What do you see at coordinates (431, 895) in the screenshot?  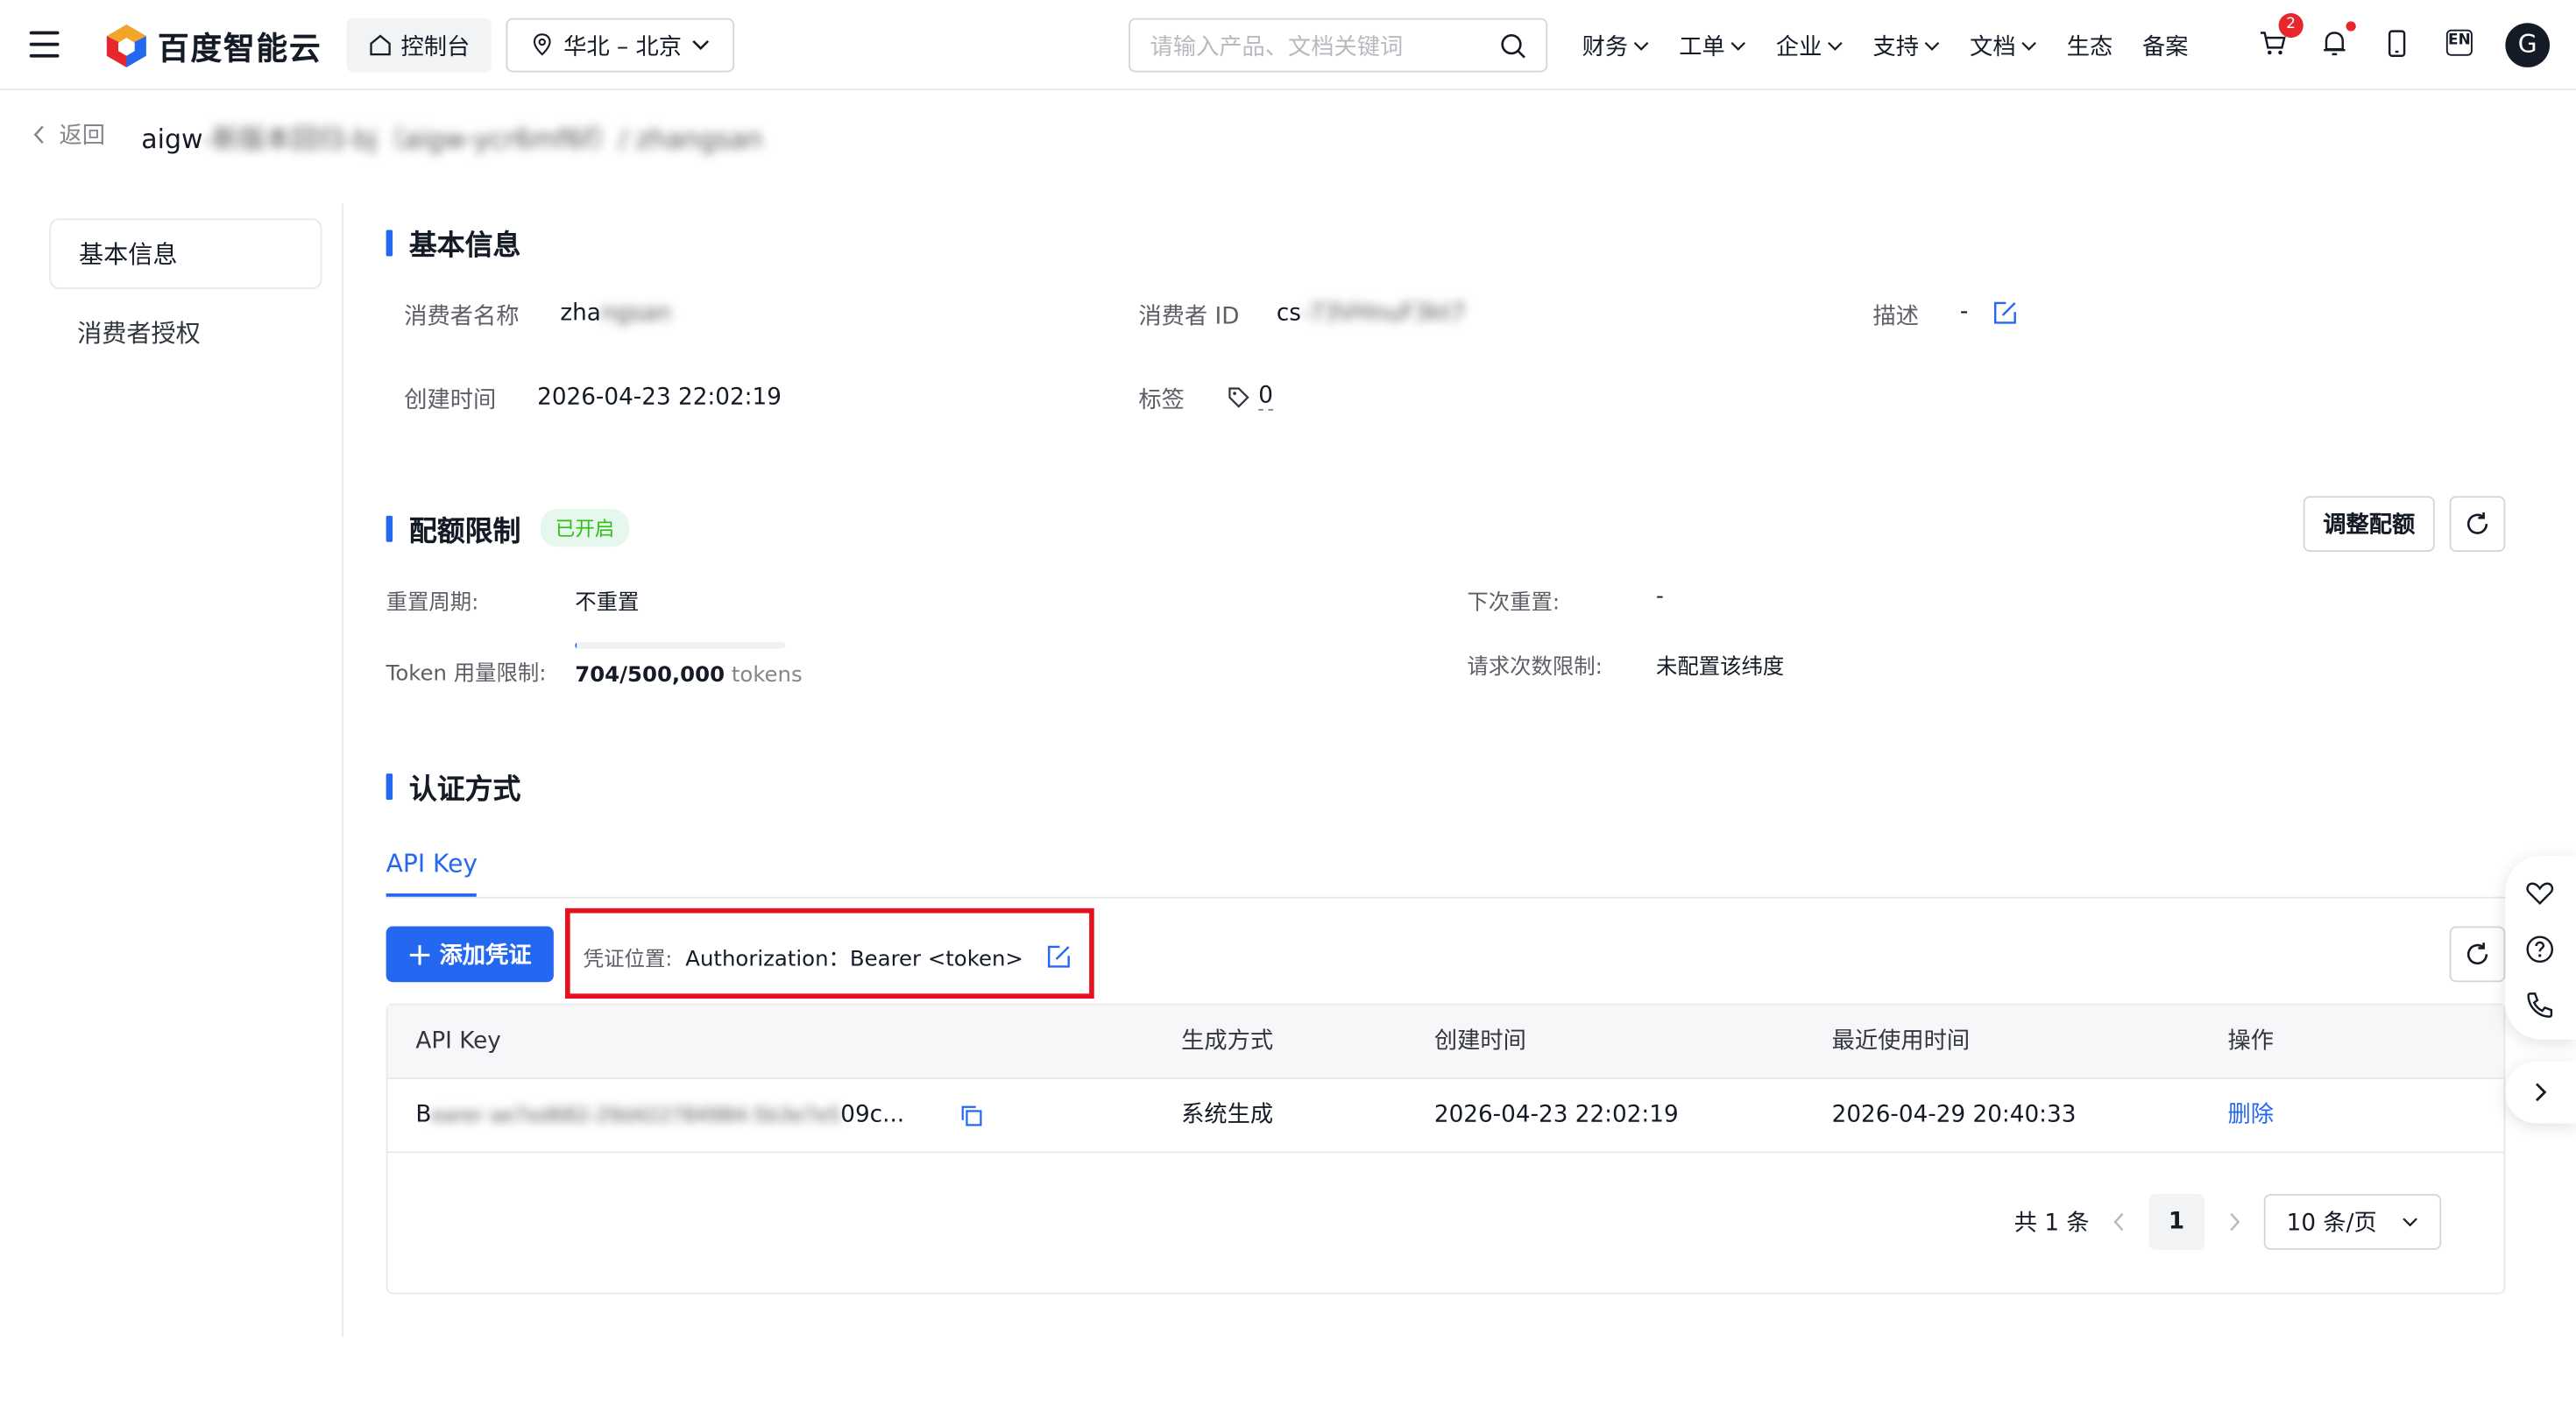 I see `tab-active-indicator` at bounding box center [431, 895].